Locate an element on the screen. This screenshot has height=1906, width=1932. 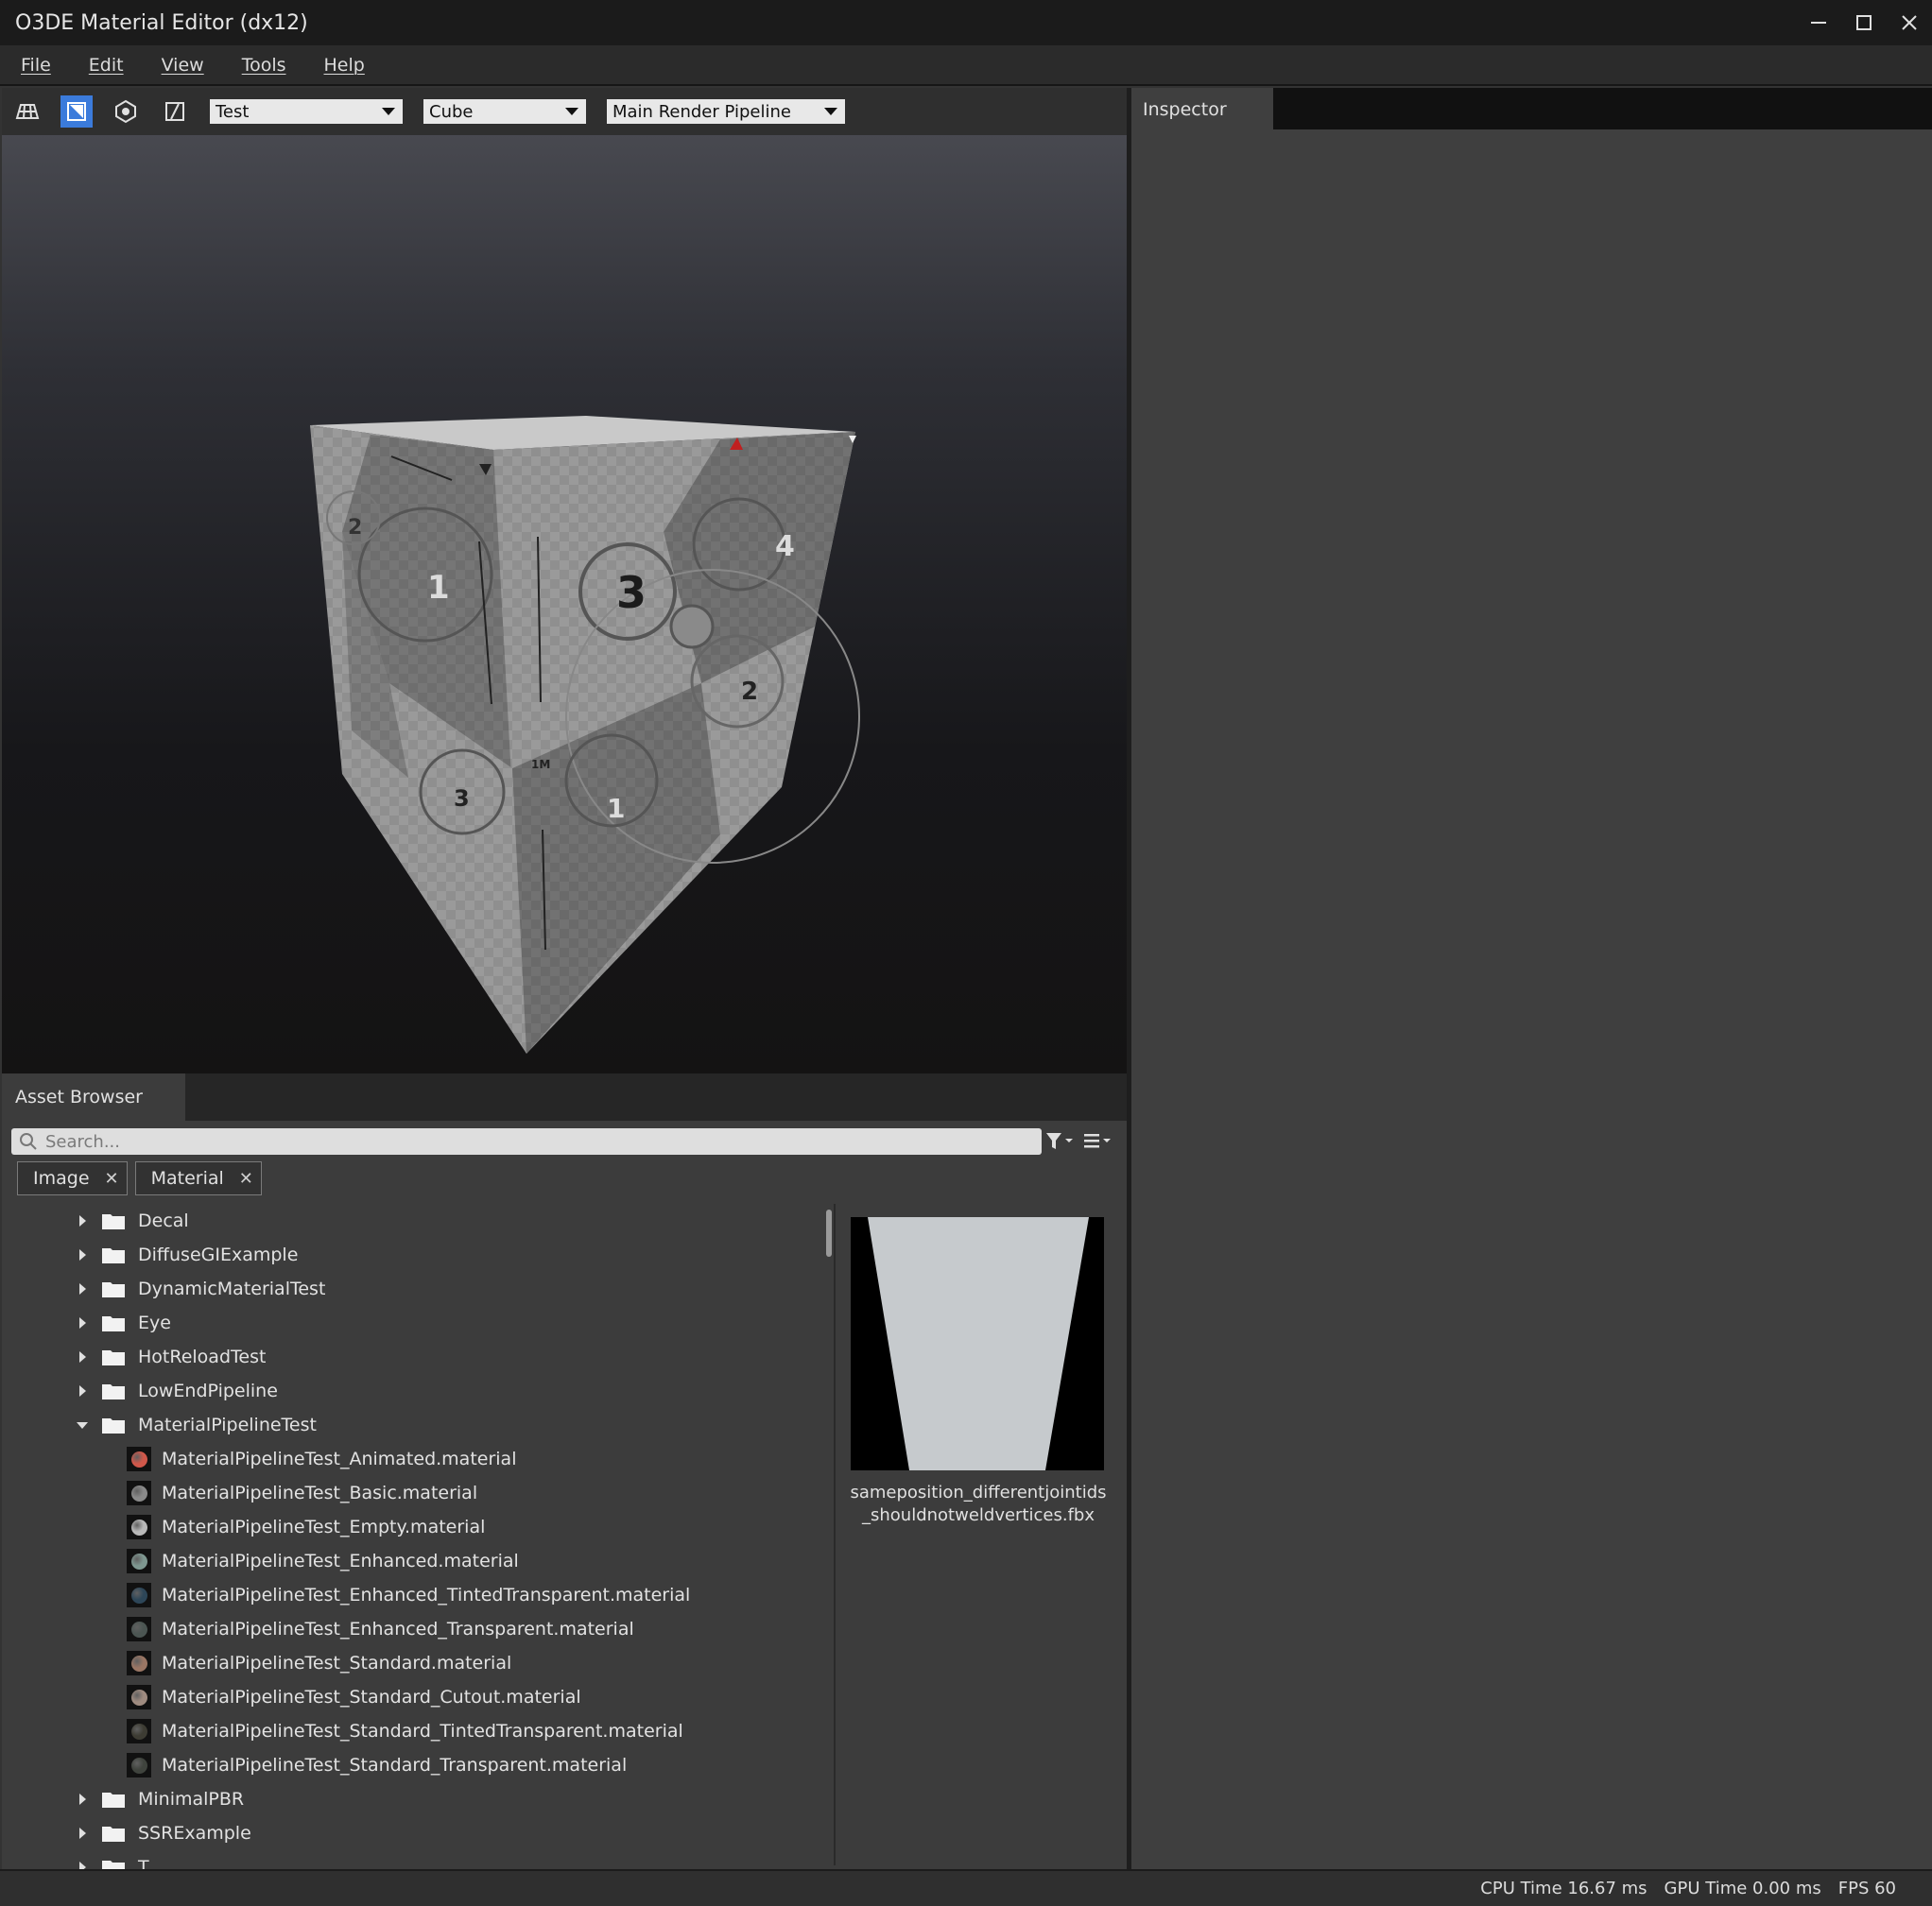
maximize-icon is located at coordinates (1864, 22).